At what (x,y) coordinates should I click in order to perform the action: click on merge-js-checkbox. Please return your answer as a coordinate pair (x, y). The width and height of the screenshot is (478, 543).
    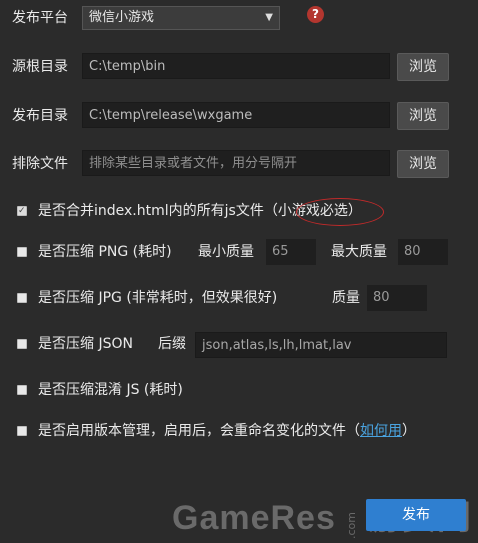
    Looking at the image, I should click on (22, 211).